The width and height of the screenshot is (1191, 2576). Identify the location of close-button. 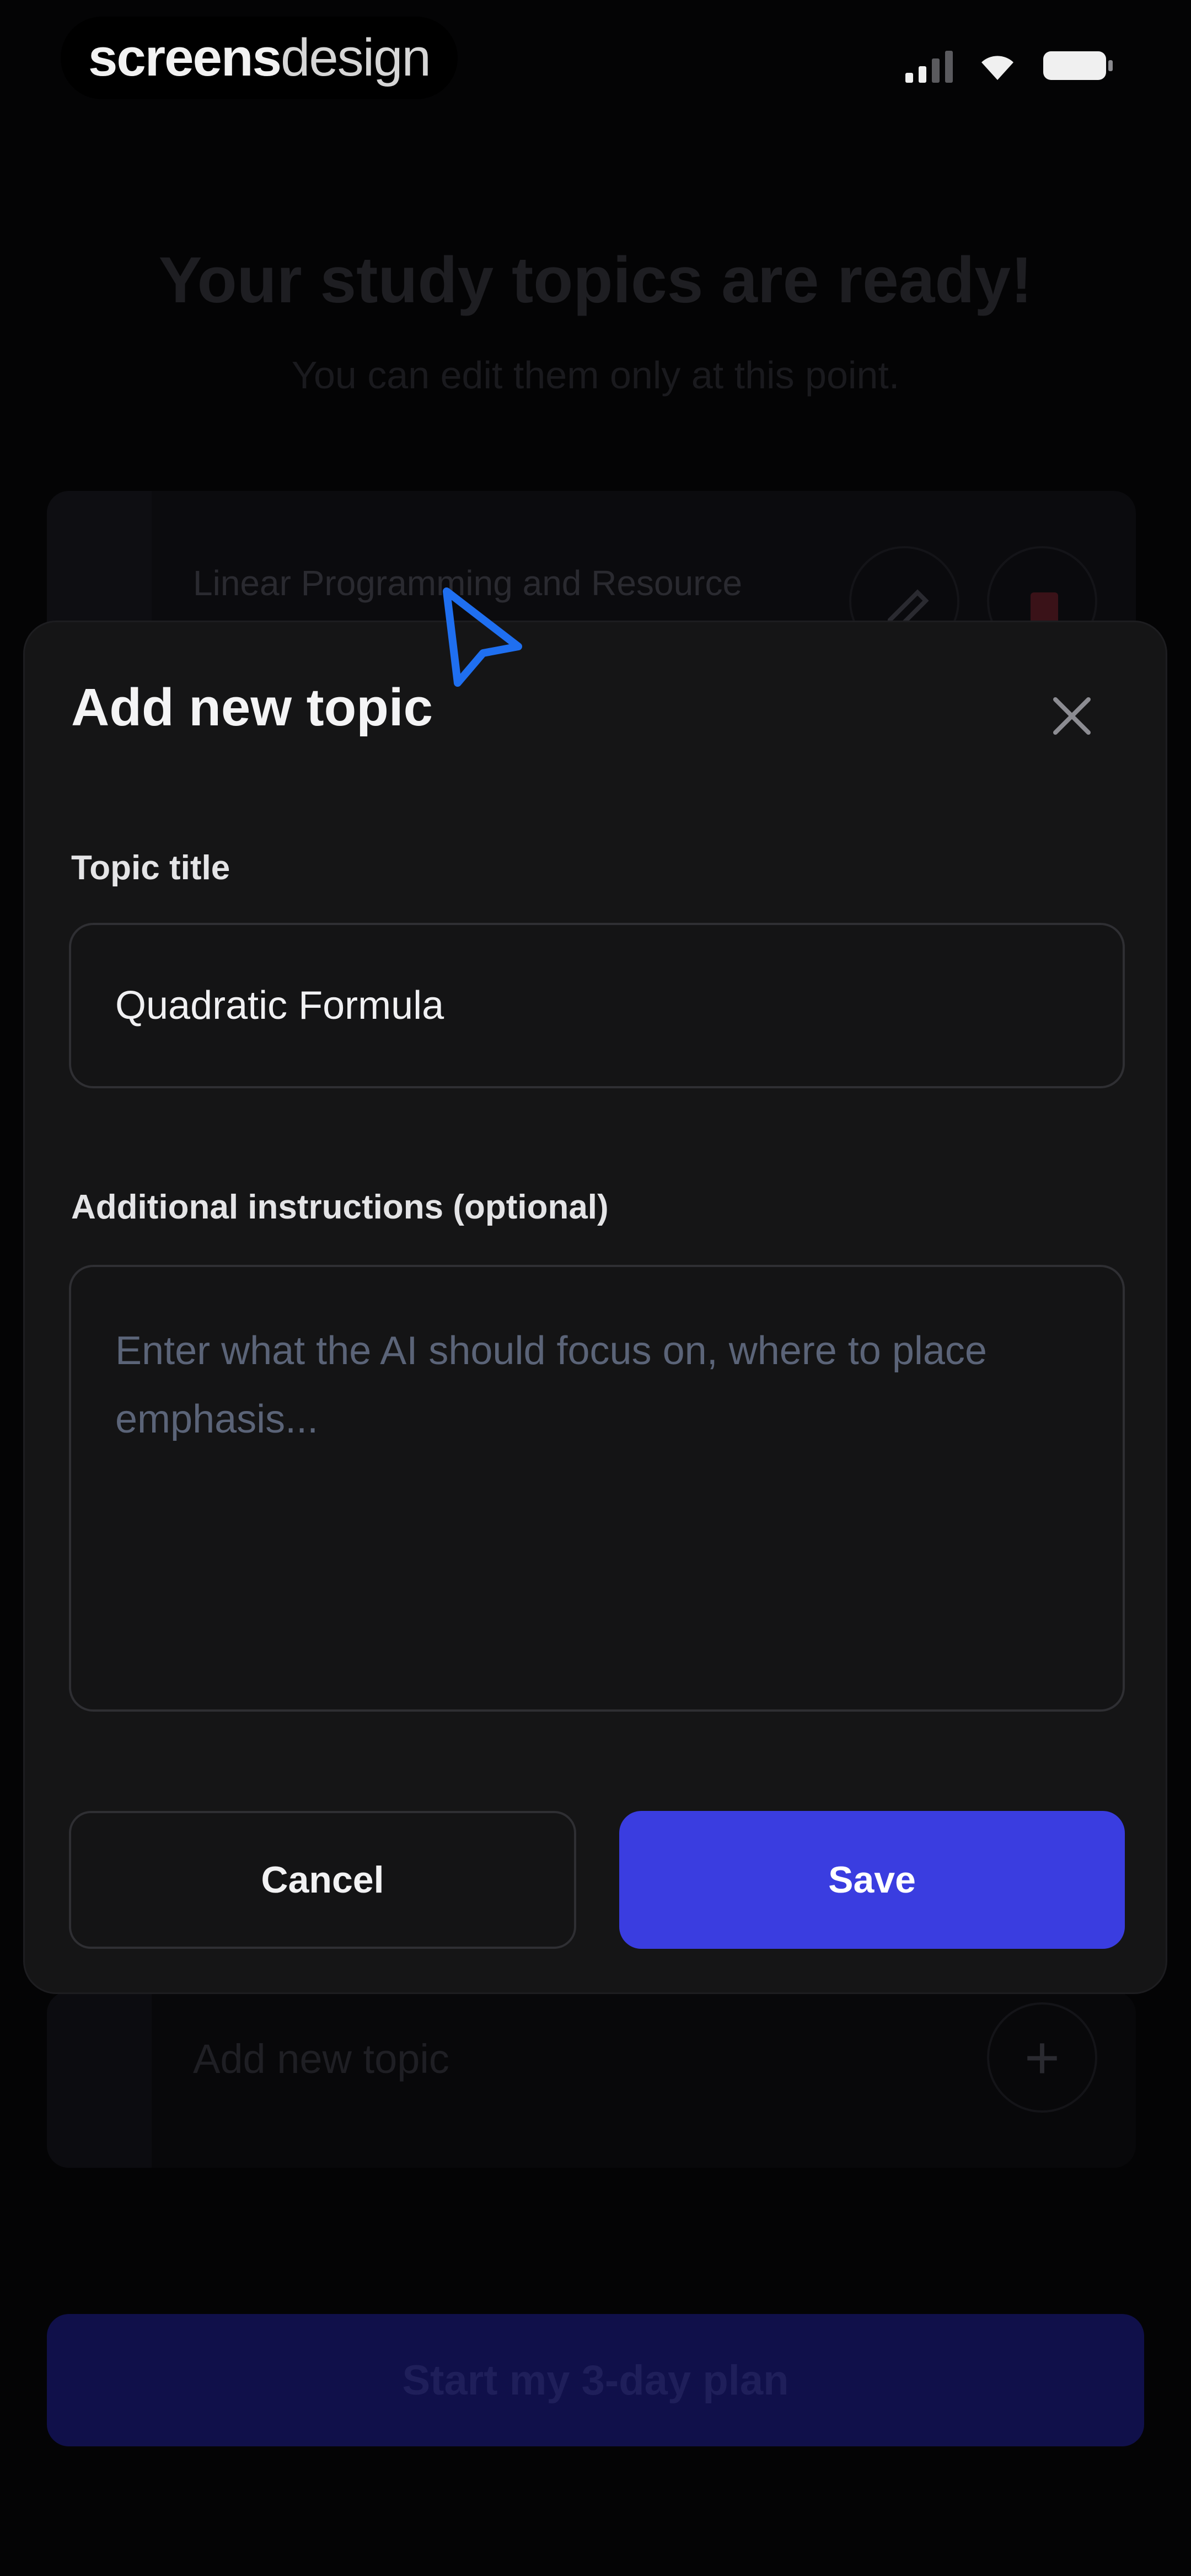
(1071, 716).